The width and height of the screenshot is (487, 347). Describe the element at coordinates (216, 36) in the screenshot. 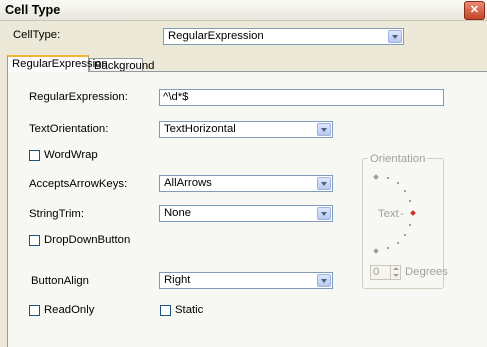

I see `celltype-value: RegularExpression` at that location.